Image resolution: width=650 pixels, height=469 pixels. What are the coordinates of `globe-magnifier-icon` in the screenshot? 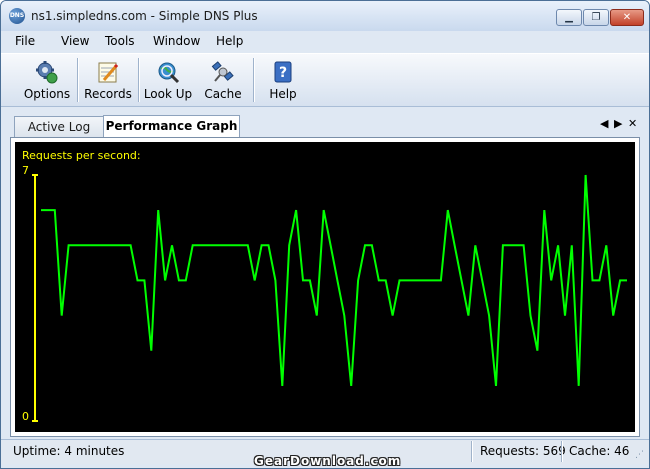 It's located at (169, 73).